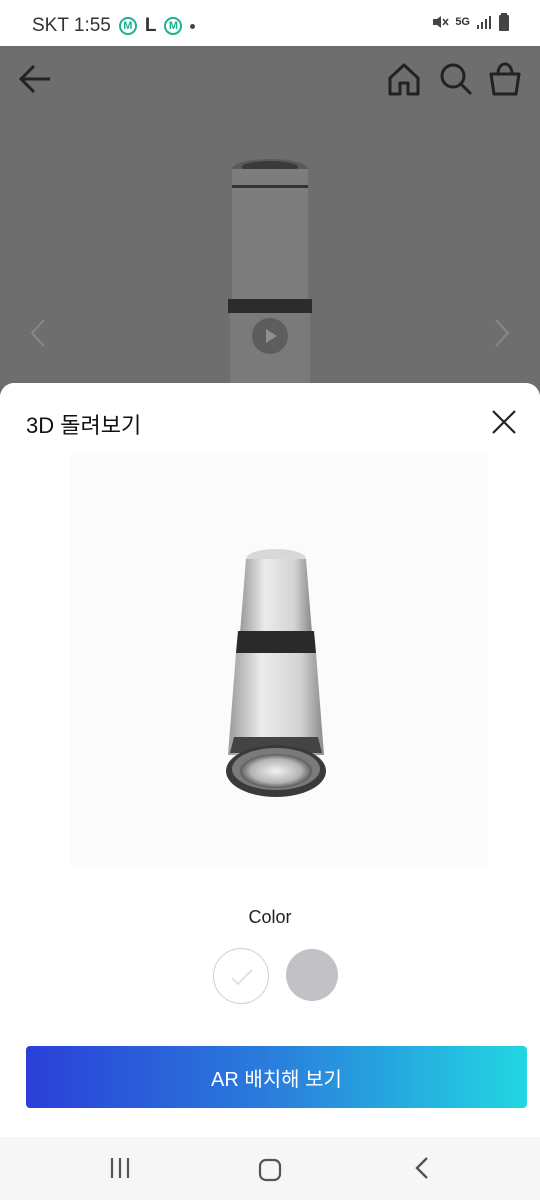 The width and height of the screenshot is (540, 1200). What do you see at coordinates (505, 79) in the screenshot?
I see `cart-icon` at bounding box center [505, 79].